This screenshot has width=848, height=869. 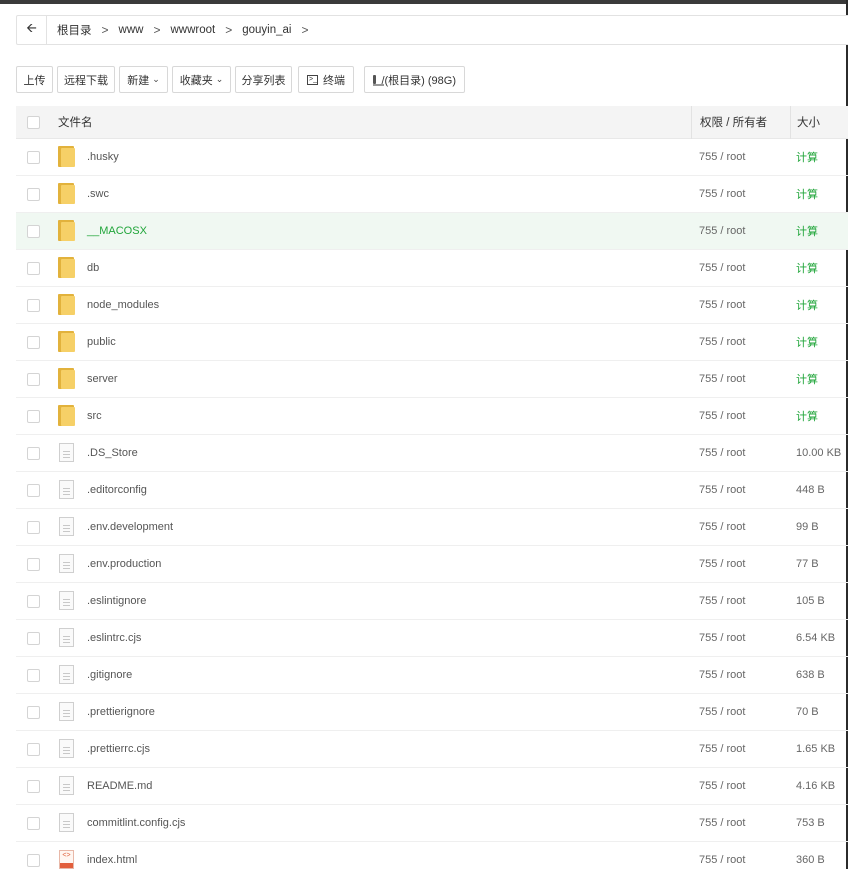 What do you see at coordinates (119, 786) in the screenshot?
I see `file-name: README.md` at bounding box center [119, 786].